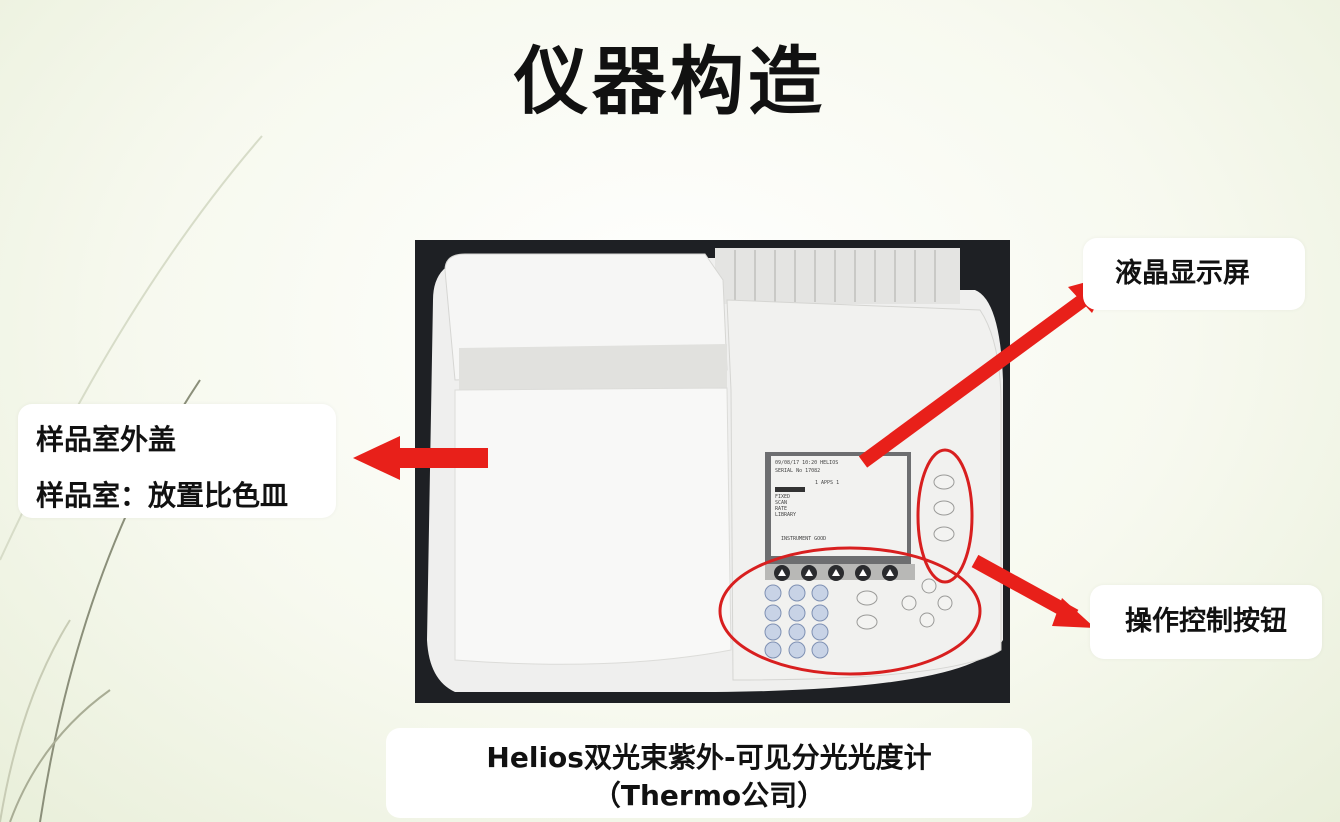 This screenshot has width=1340, height=822. What do you see at coordinates (177, 461) in the screenshot?
I see `sample-compartment-label-box: 样品室外盖 样品室：放置比色皿` at bounding box center [177, 461].